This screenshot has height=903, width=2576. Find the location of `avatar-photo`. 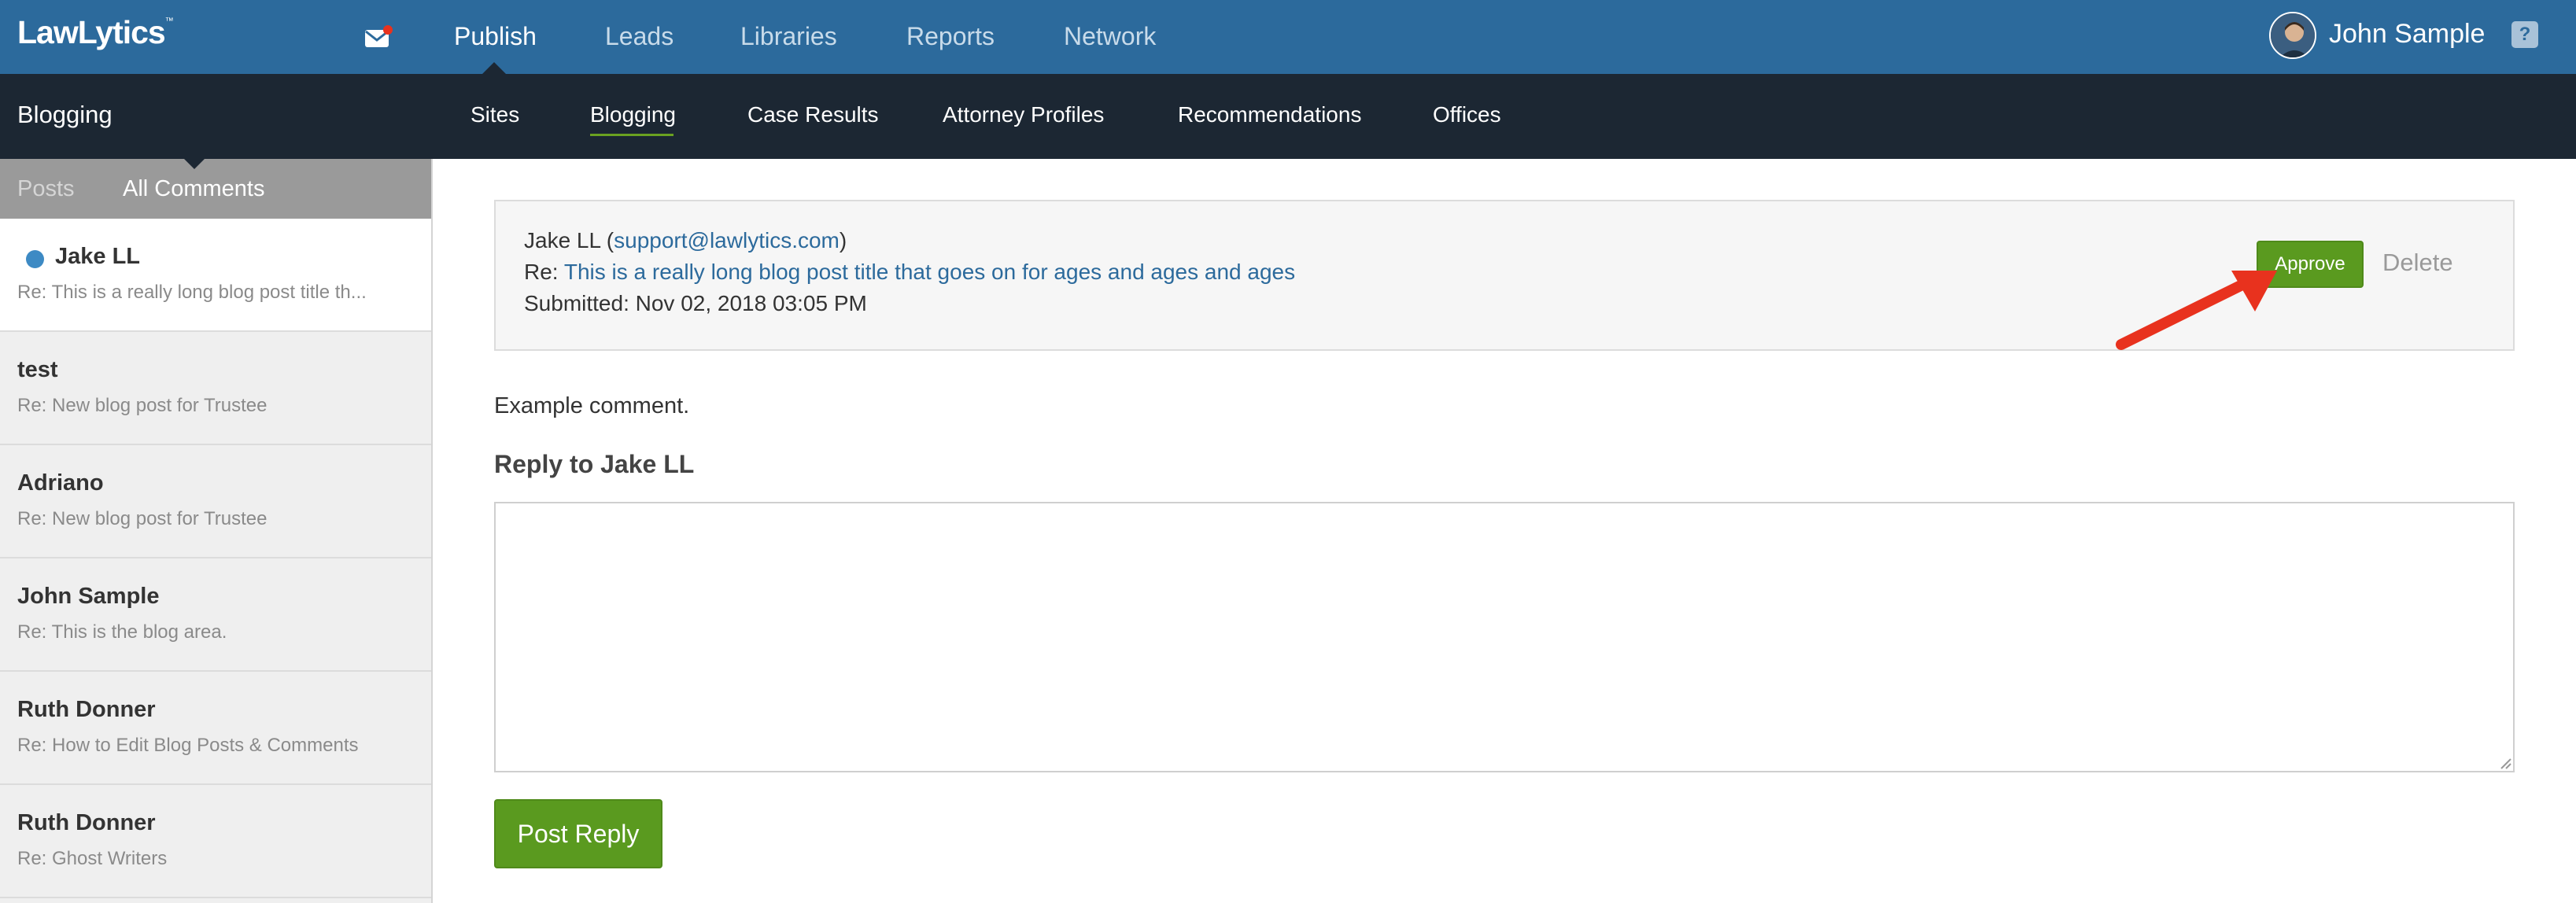

avatar-photo is located at coordinates (2293, 35).